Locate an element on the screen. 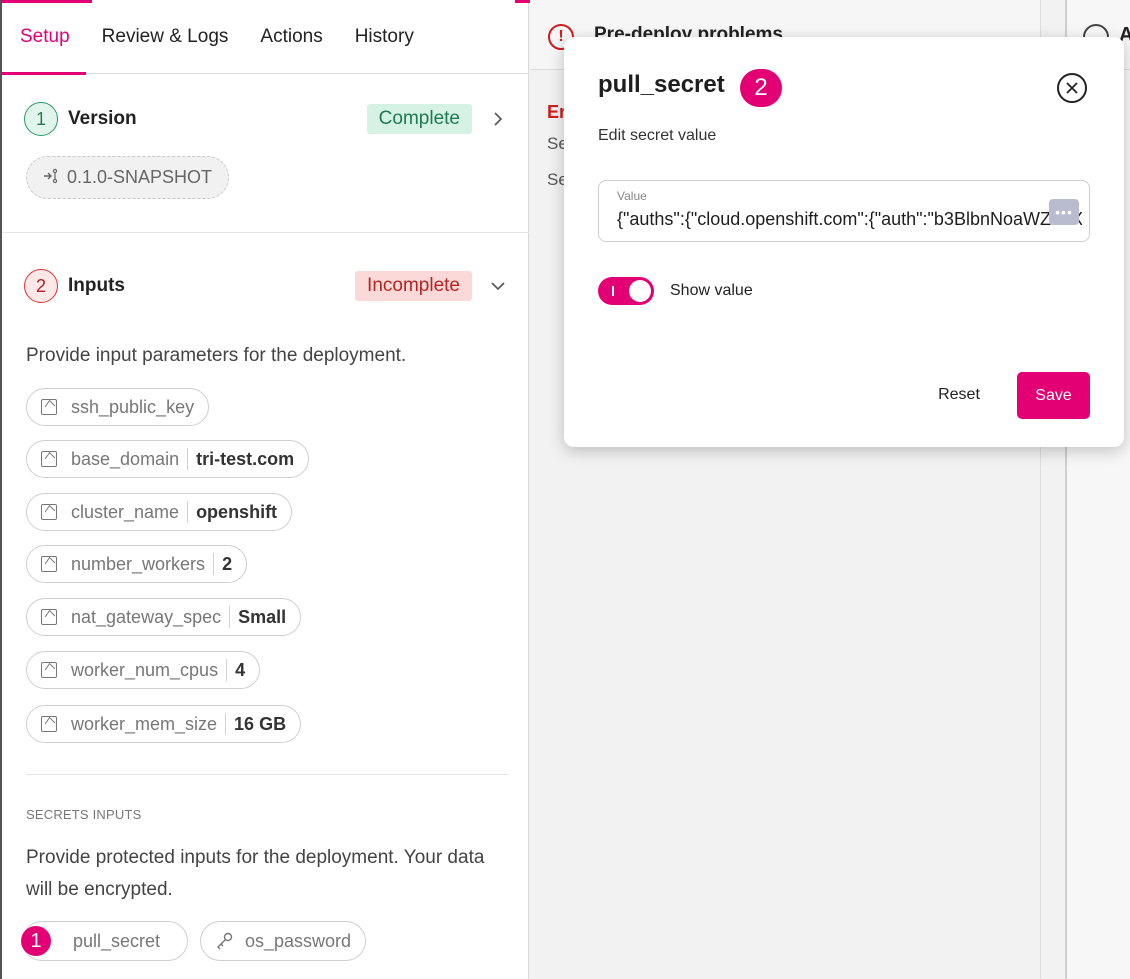 The height and width of the screenshot is (979, 1130). secret-name: pull_secret is located at coordinates (117, 940).